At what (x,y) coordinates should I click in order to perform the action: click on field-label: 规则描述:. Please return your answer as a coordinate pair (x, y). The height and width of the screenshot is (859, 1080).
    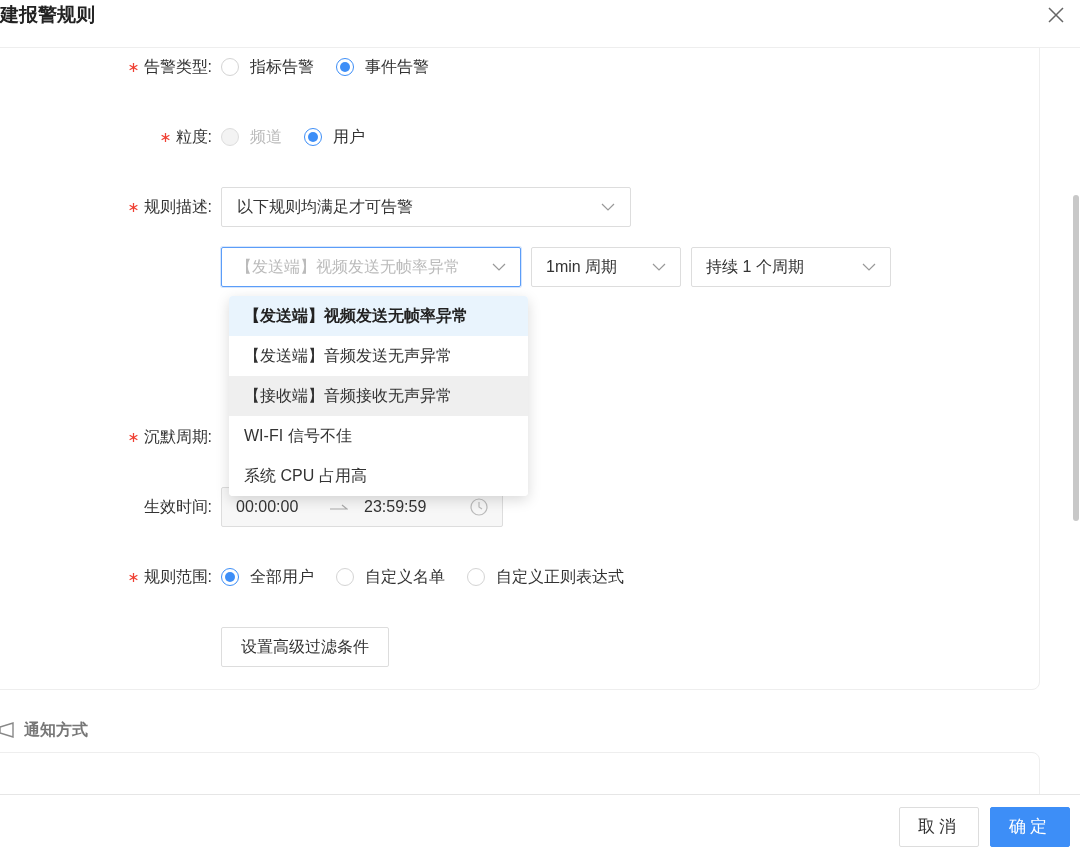
    Looking at the image, I should click on (177, 207).